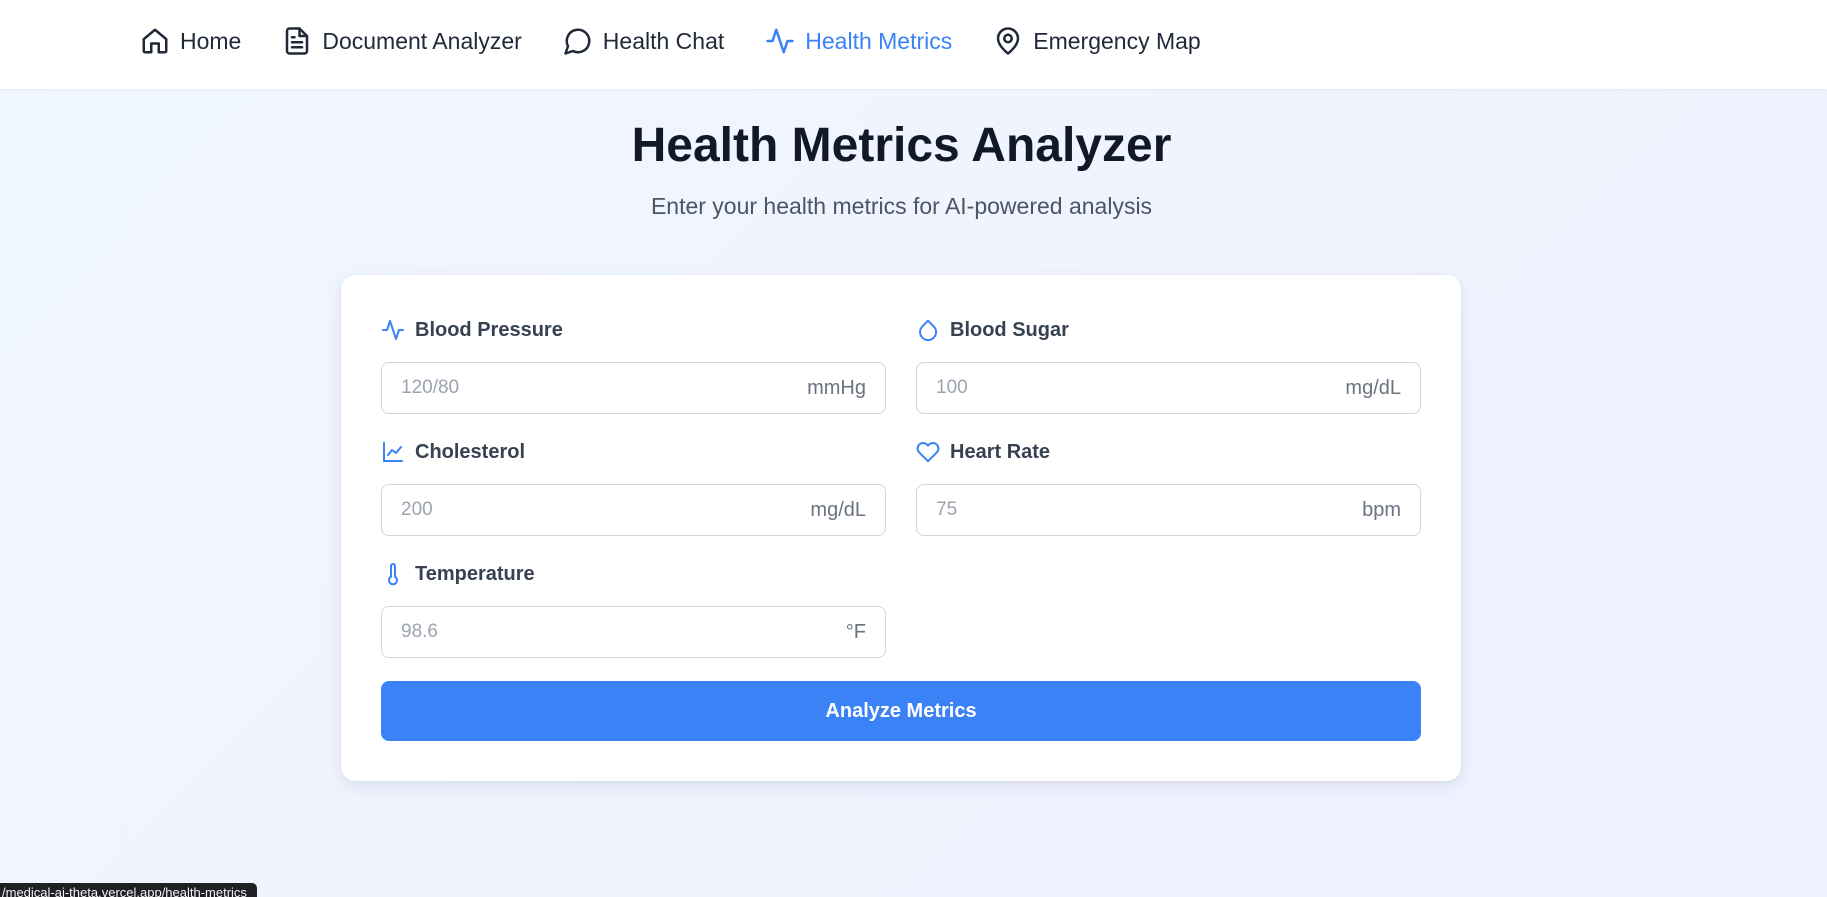  I want to click on heart-rate-input, so click(1168, 510).